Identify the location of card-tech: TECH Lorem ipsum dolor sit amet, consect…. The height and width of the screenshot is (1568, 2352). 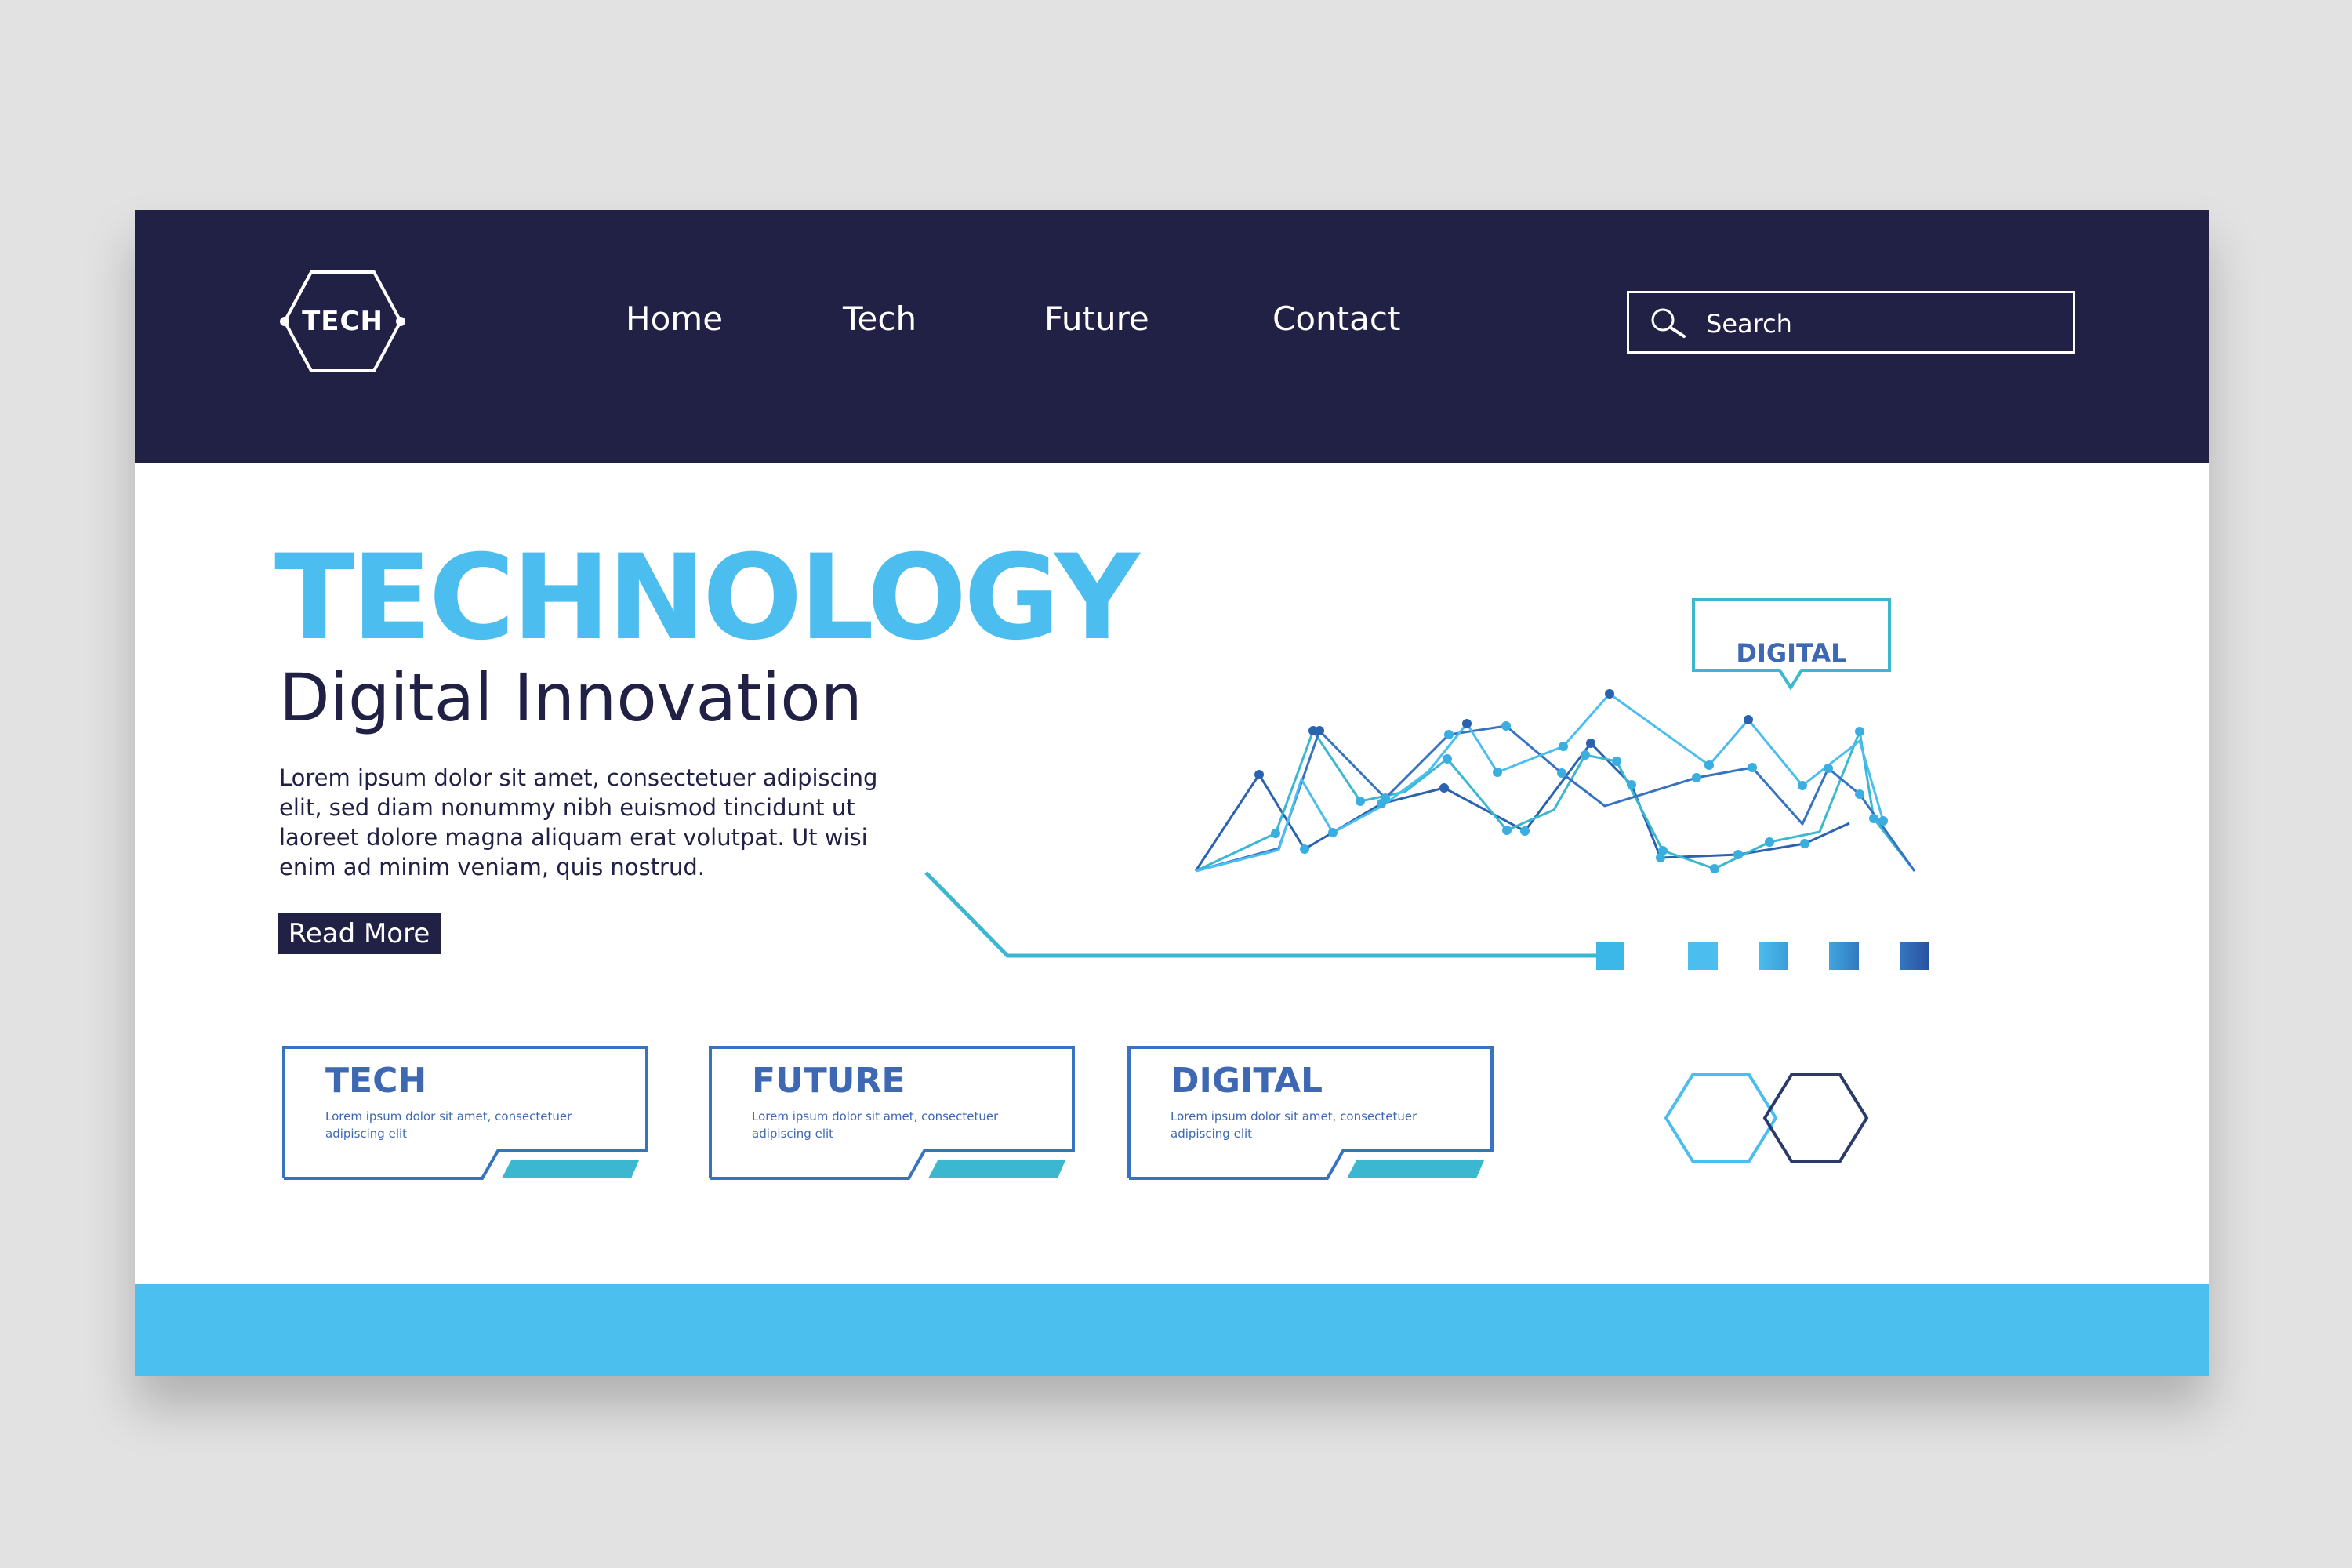
(466, 1115).